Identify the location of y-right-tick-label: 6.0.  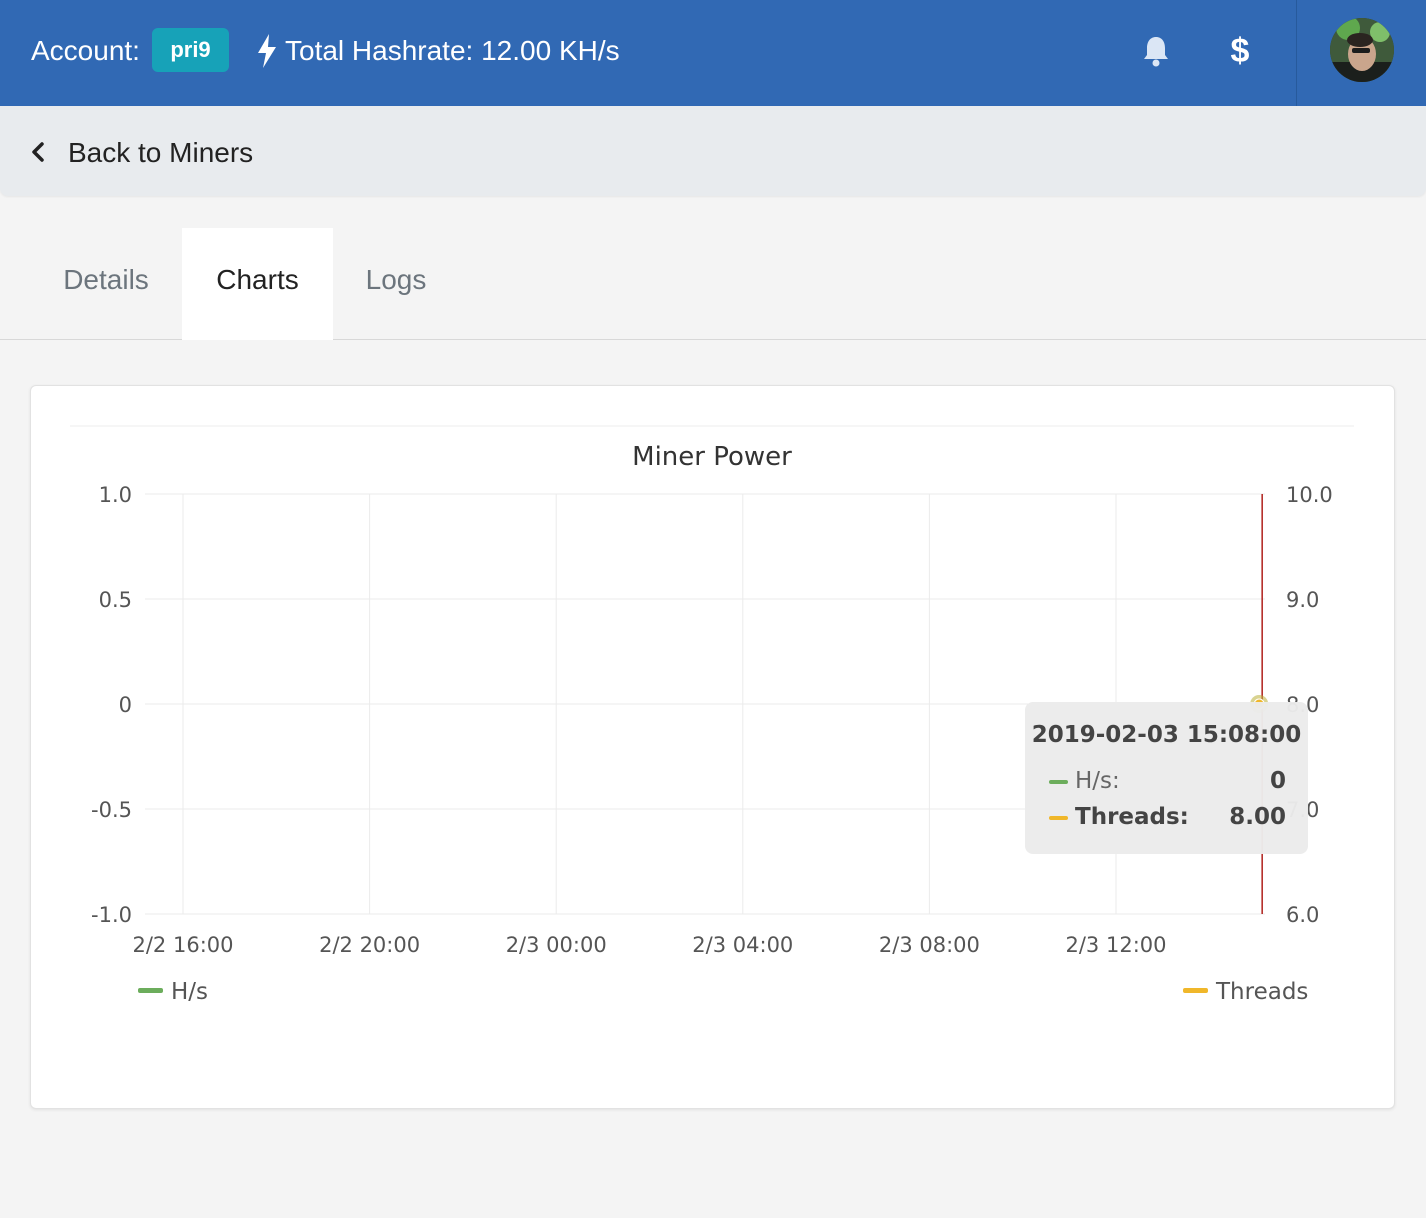
(1302, 915).